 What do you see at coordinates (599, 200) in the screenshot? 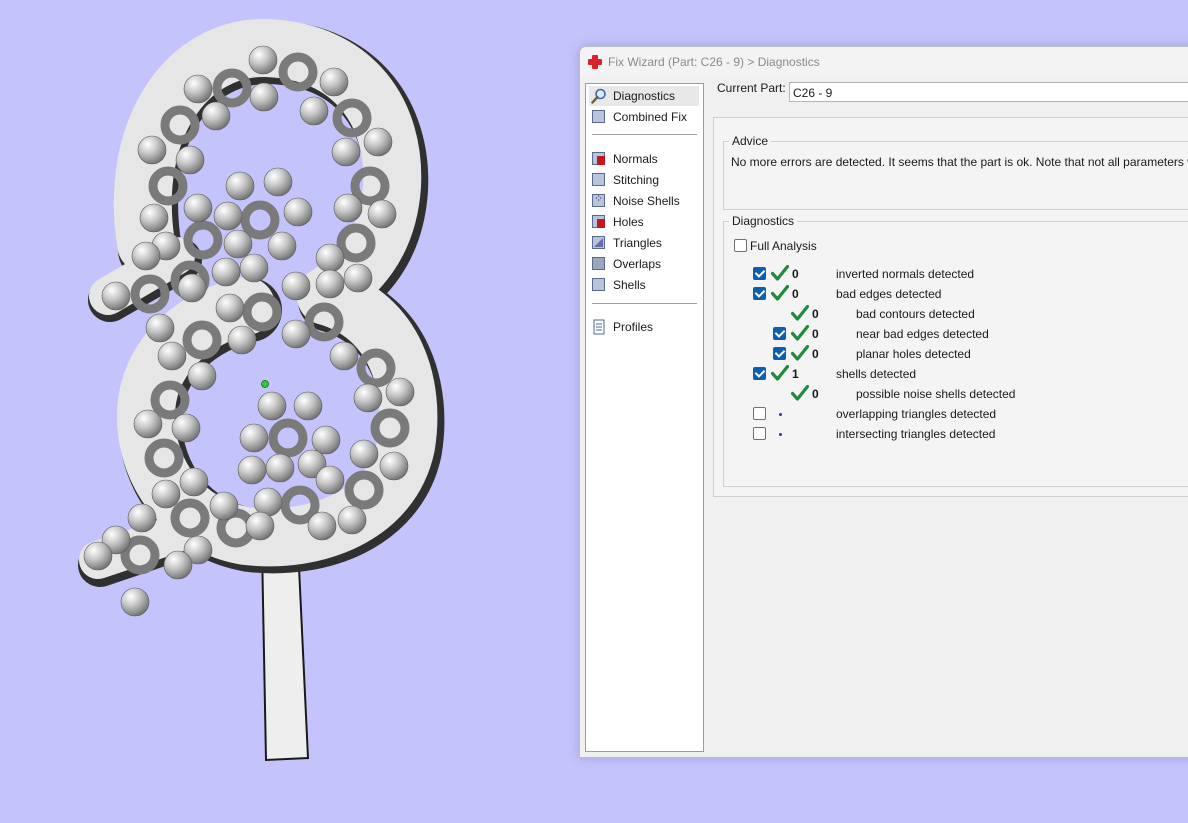
I see `noise-shells-icon` at bounding box center [599, 200].